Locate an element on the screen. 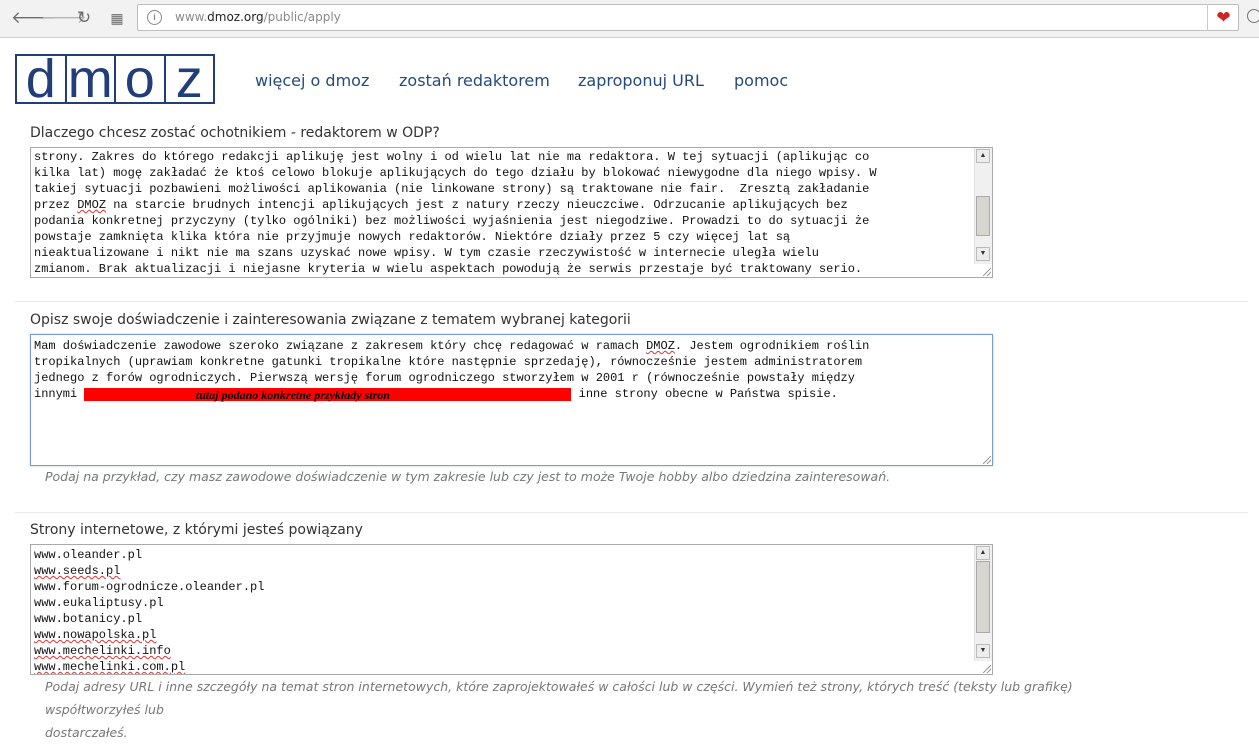 Image resolution: width=1259 pixels, height=744 pixels. address-bar: i www.dmoz.org/public/apply is located at coordinates (688, 17).